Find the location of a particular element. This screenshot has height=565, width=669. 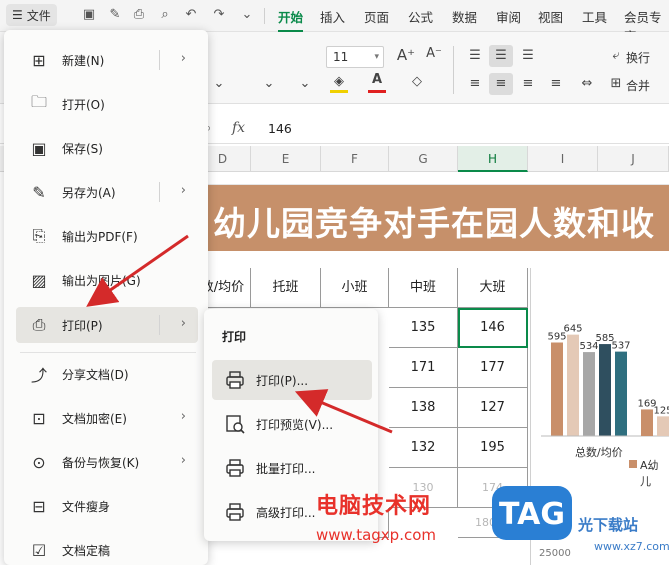

banner-title: 幼儿园竞争对手在园人数和收 is located at coordinates (434, 223).